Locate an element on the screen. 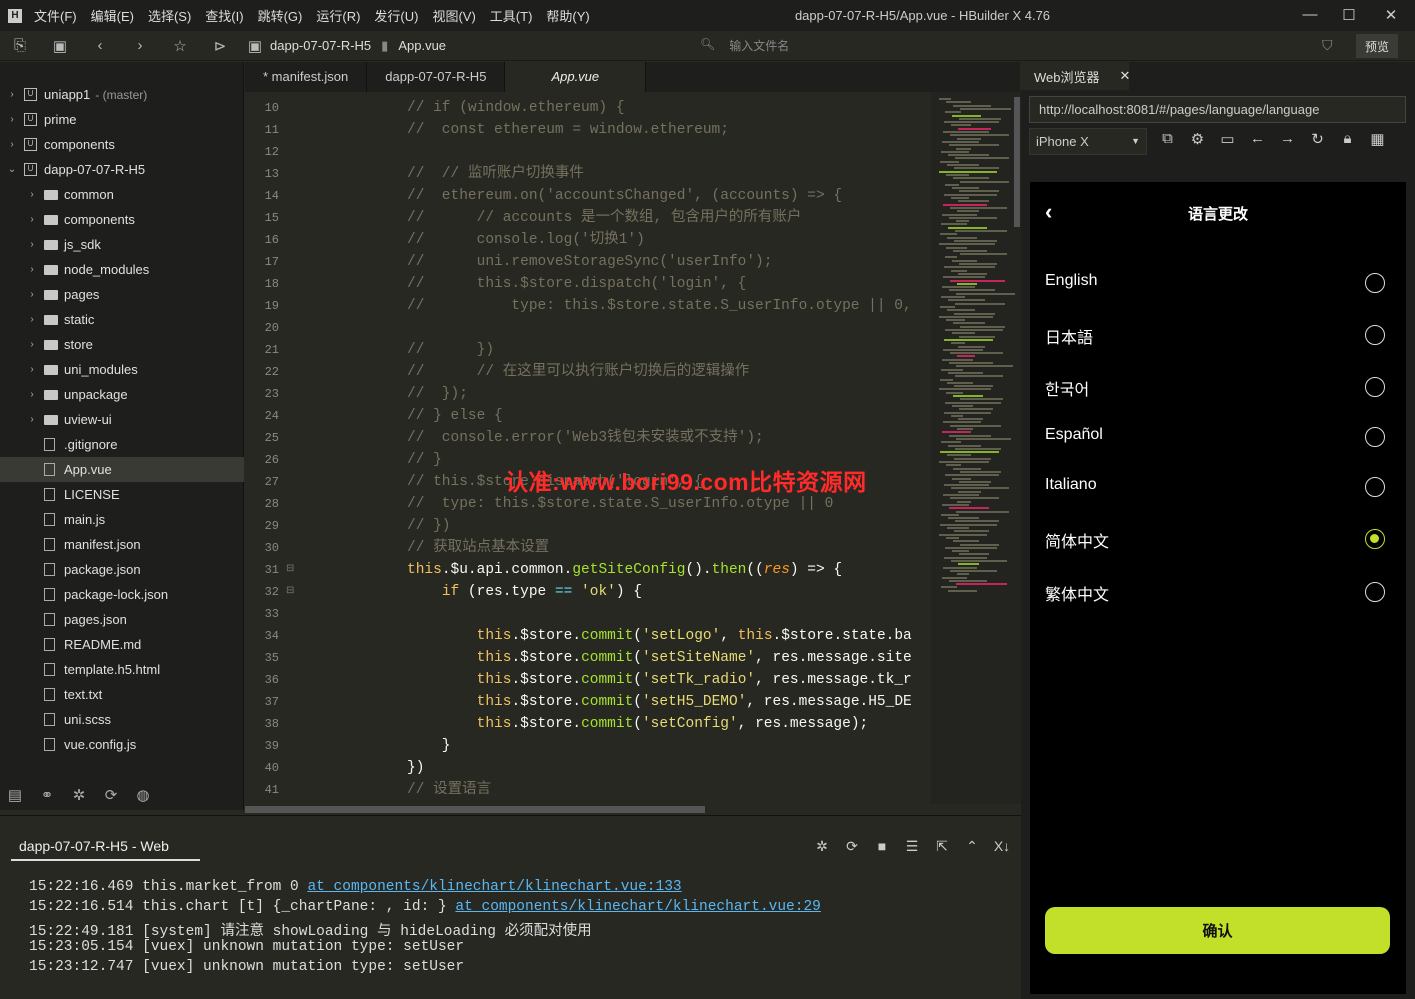  tree-item: App.vue is located at coordinates (122, 469).